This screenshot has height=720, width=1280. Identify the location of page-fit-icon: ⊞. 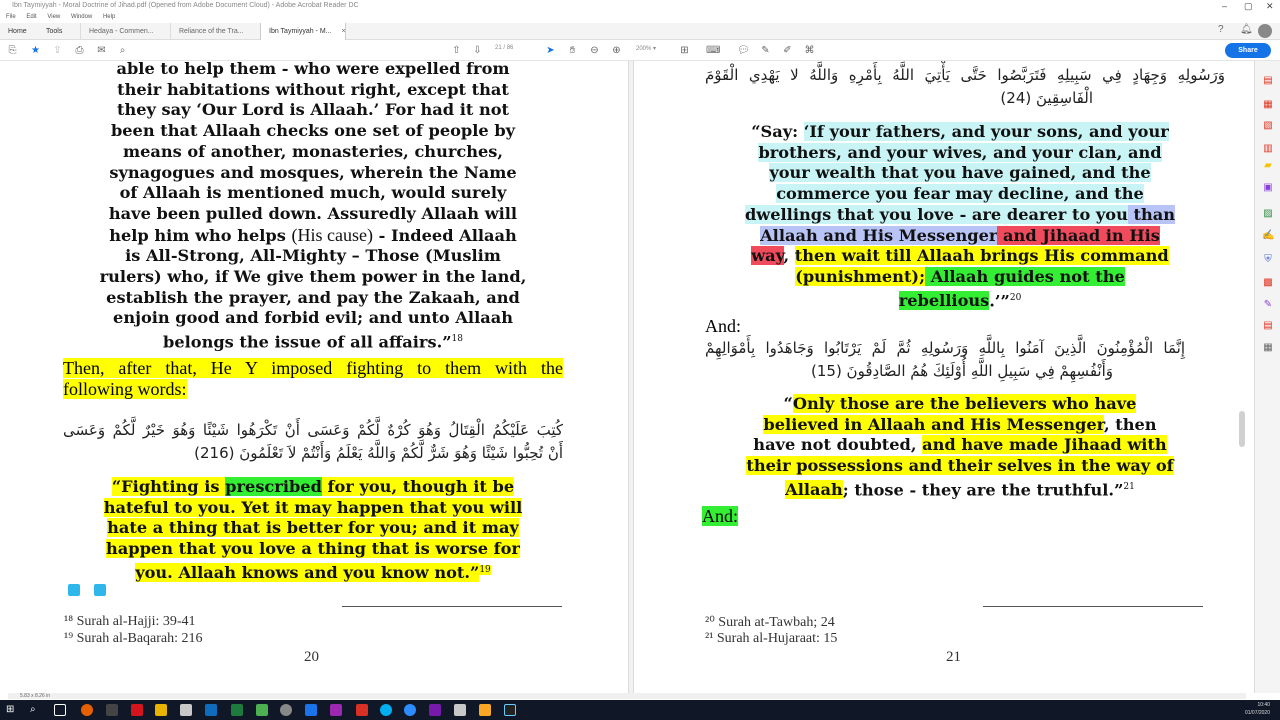
(684, 50).